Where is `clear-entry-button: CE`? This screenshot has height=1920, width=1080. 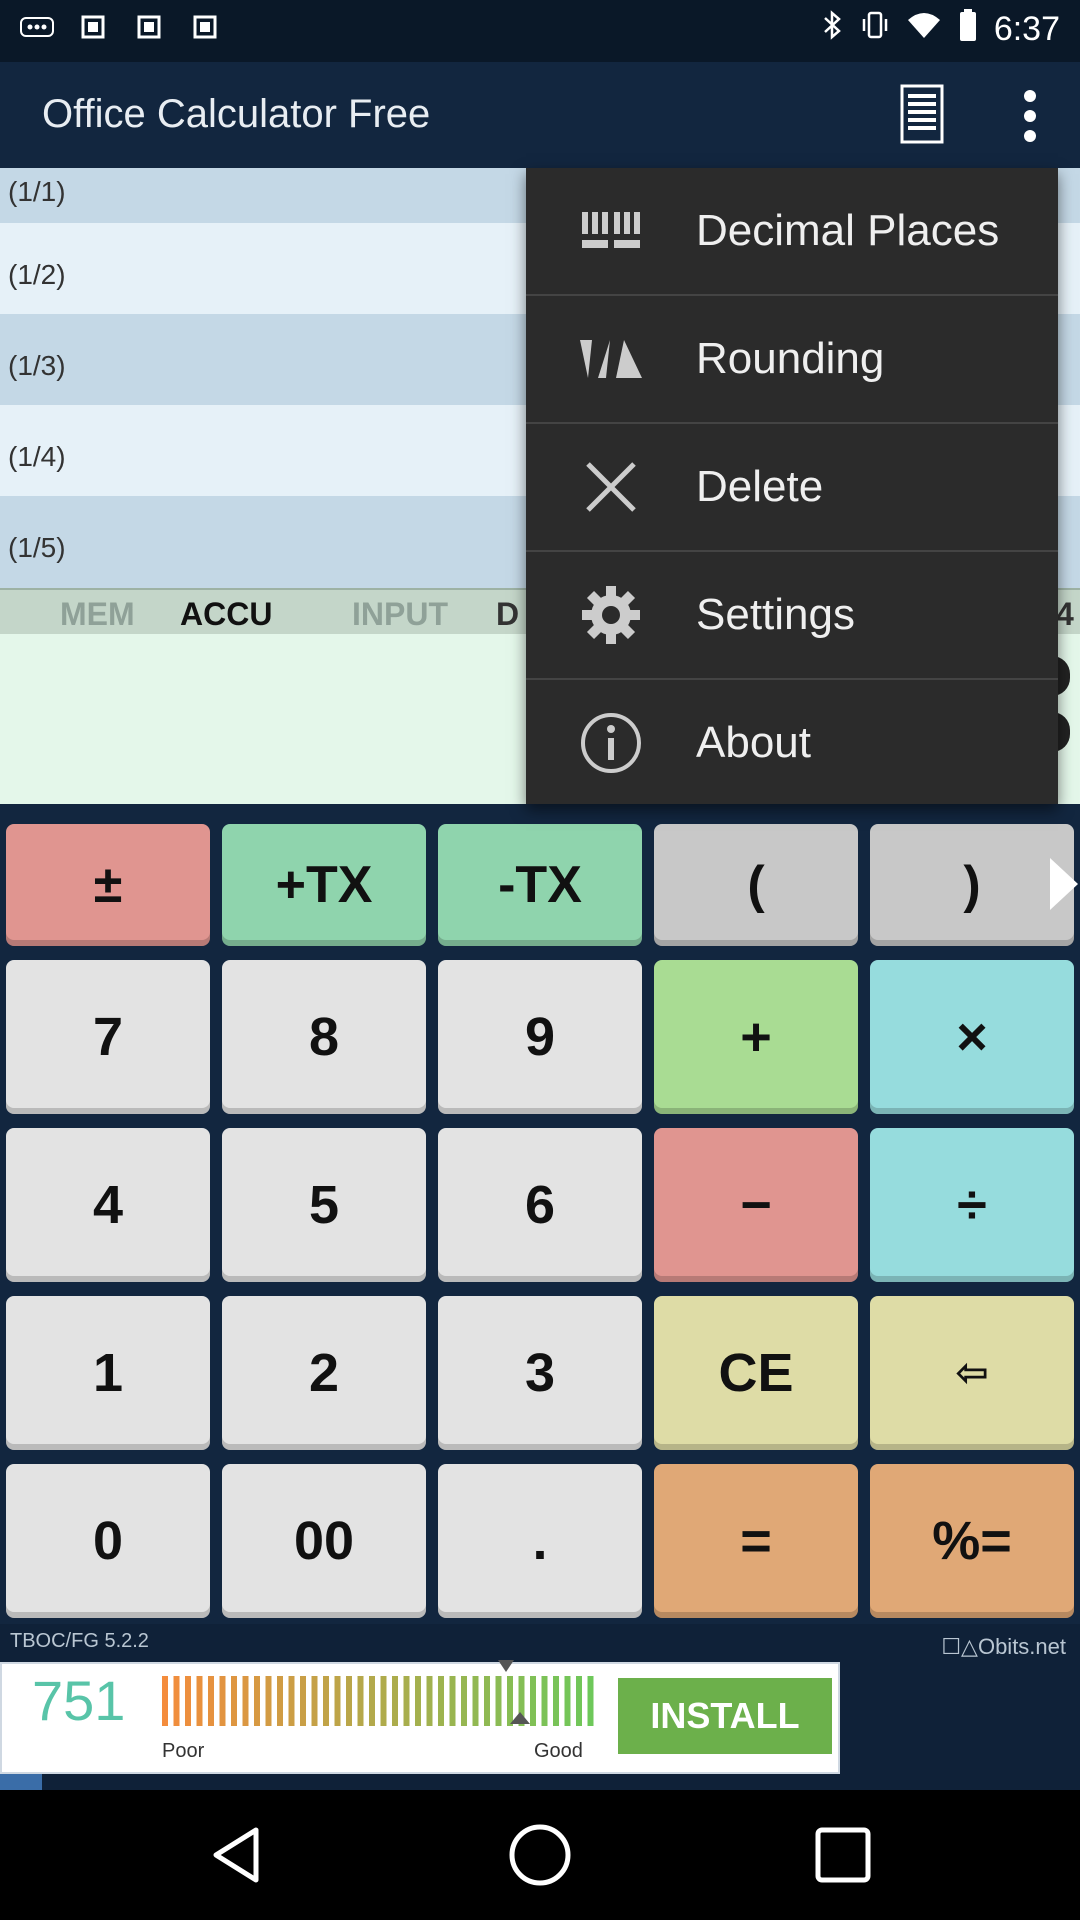 clear-entry-button: CE is located at coordinates (756, 1373).